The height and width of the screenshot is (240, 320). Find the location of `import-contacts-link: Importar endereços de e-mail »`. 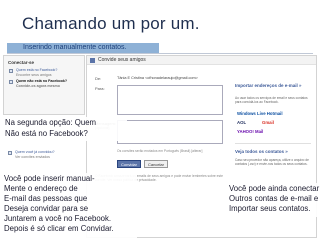

import-contacts-link: Importar endereços de e-mail » is located at coordinates (268, 85).